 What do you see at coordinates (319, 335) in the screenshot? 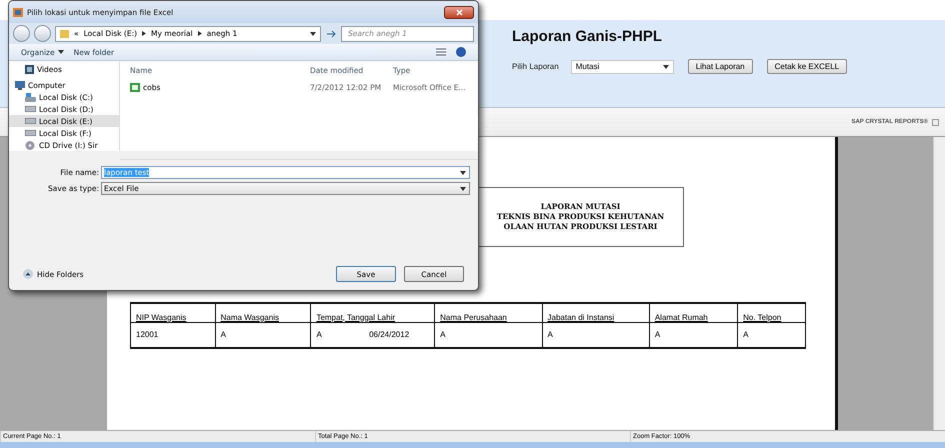
I see `birthplace-text: A` at bounding box center [319, 335].